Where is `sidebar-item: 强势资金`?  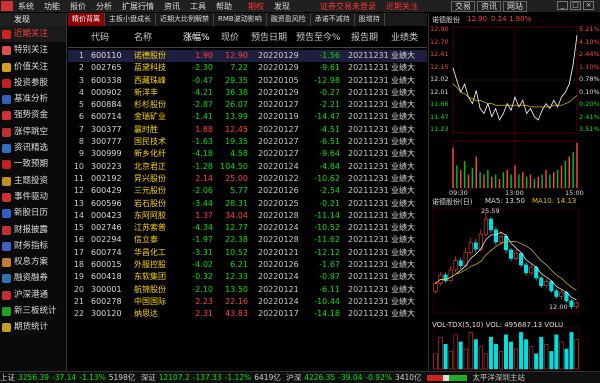
sidebar-item: 强势资金 is located at coordinates (33, 115).